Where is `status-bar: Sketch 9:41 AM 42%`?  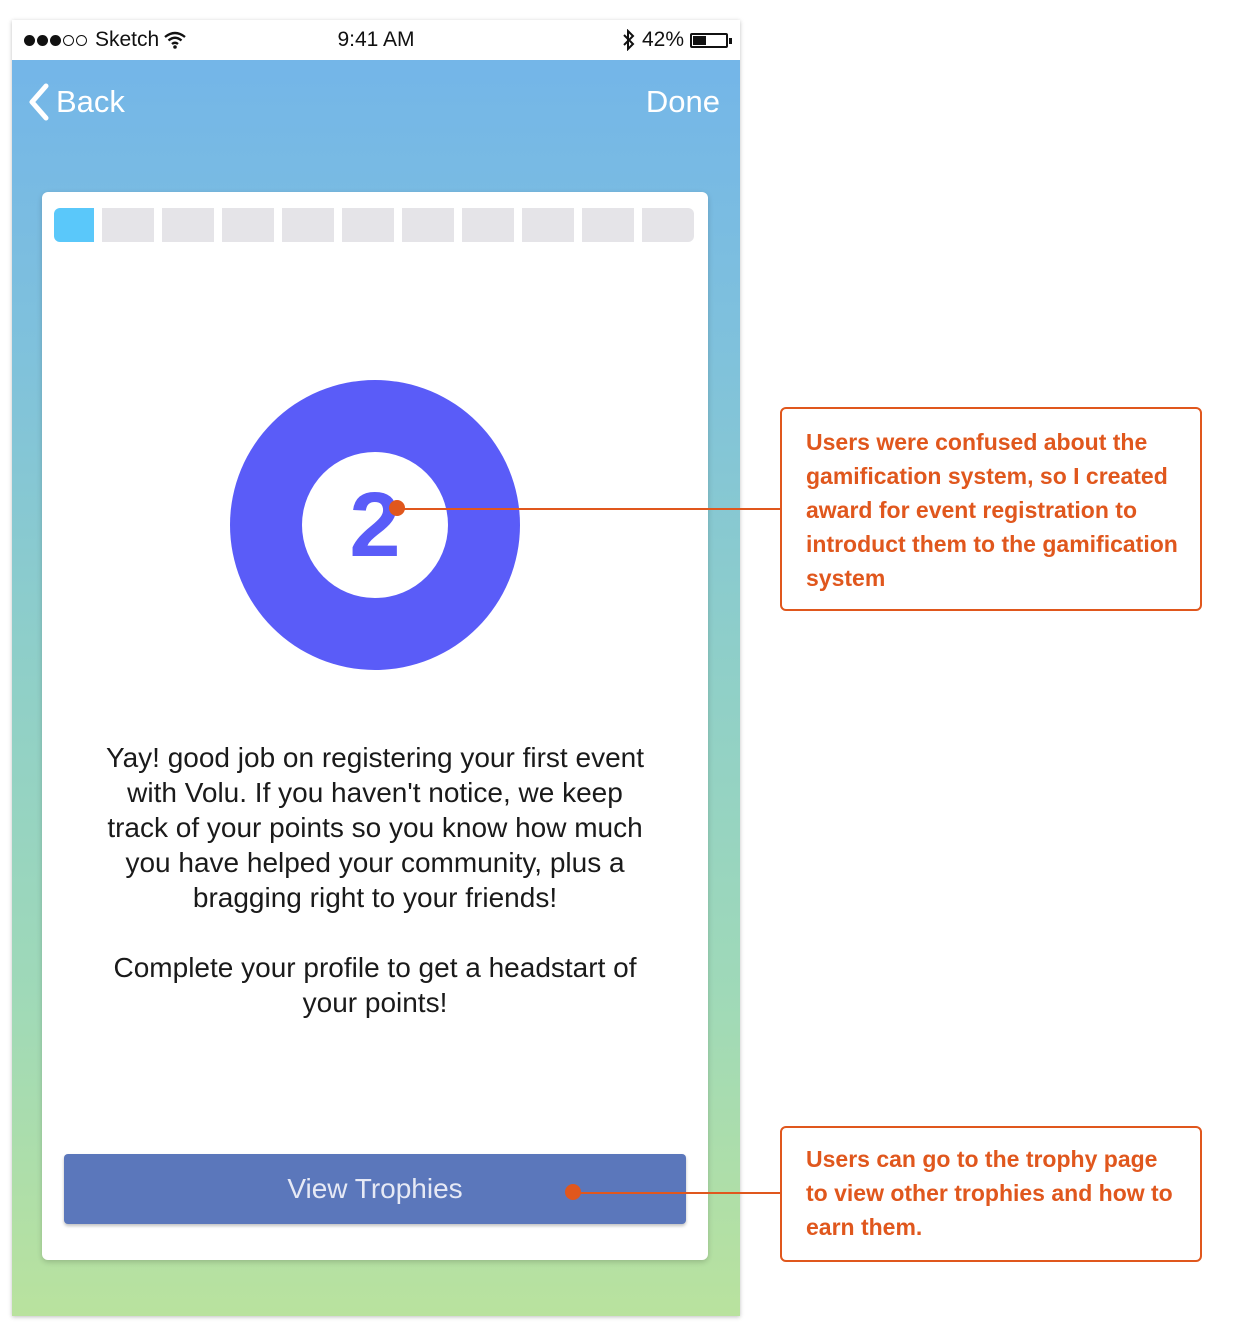
status-bar: Sketch 9:41 AM 42% is located at coordinates (376, 40).